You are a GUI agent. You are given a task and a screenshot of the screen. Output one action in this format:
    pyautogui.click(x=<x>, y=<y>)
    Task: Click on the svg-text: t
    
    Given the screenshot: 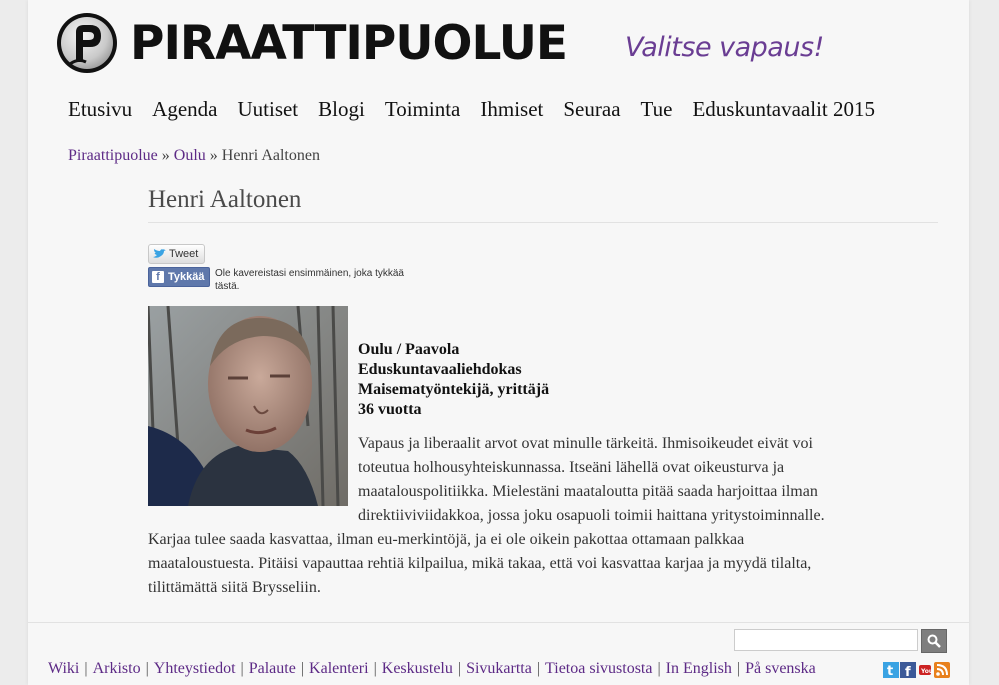 What is the action you would take?
    pyautogui.click(x=890, y=671)
    